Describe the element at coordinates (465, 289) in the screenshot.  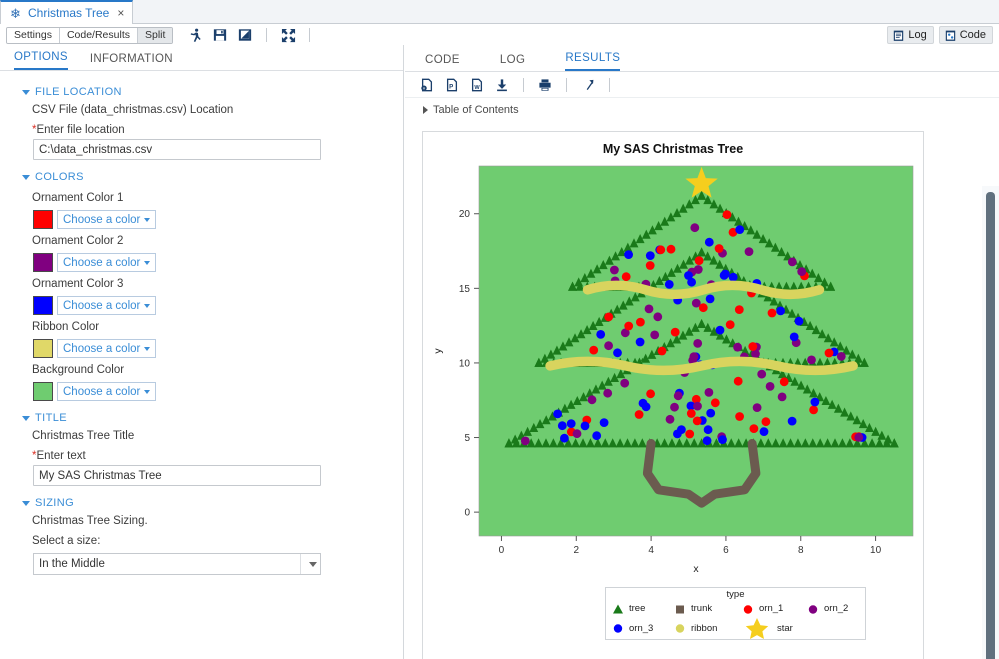
I see `svg-text: 15` at that location.